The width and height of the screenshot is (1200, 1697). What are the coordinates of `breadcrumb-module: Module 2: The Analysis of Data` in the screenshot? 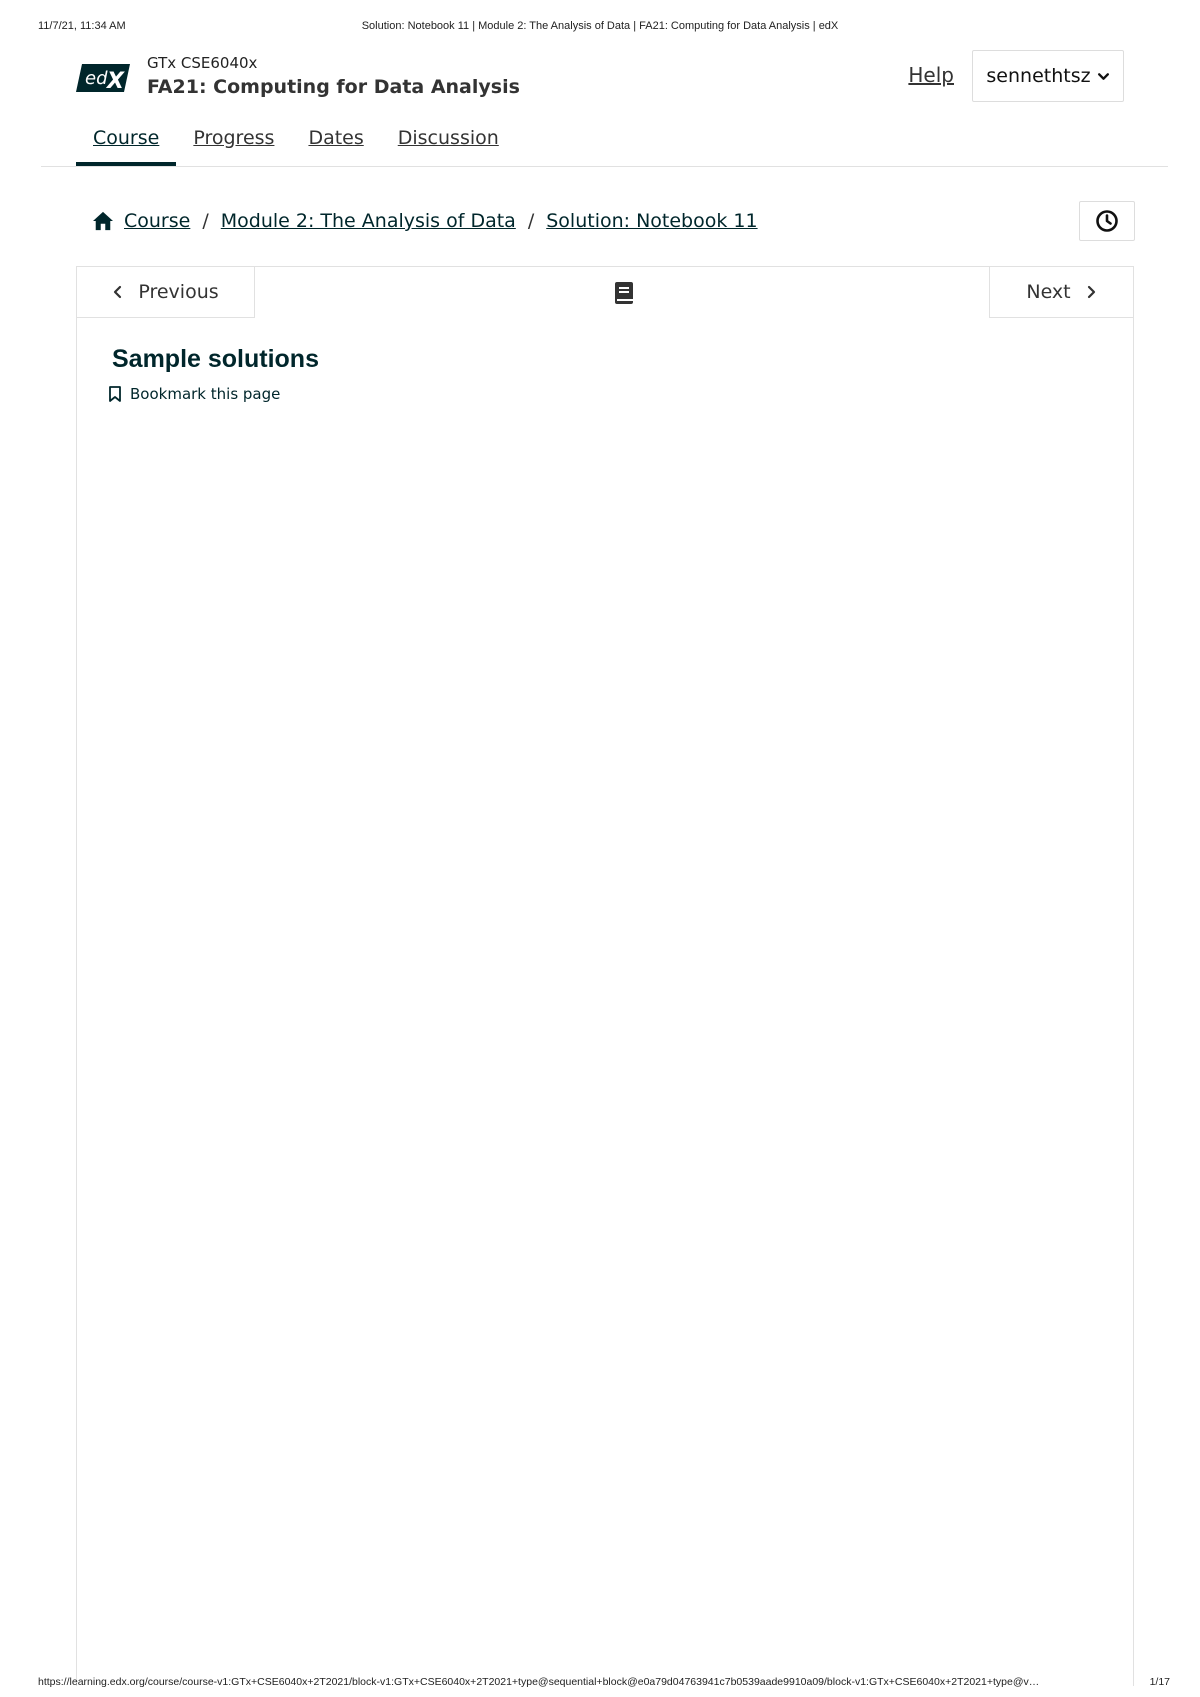 It's located at (368, 221).